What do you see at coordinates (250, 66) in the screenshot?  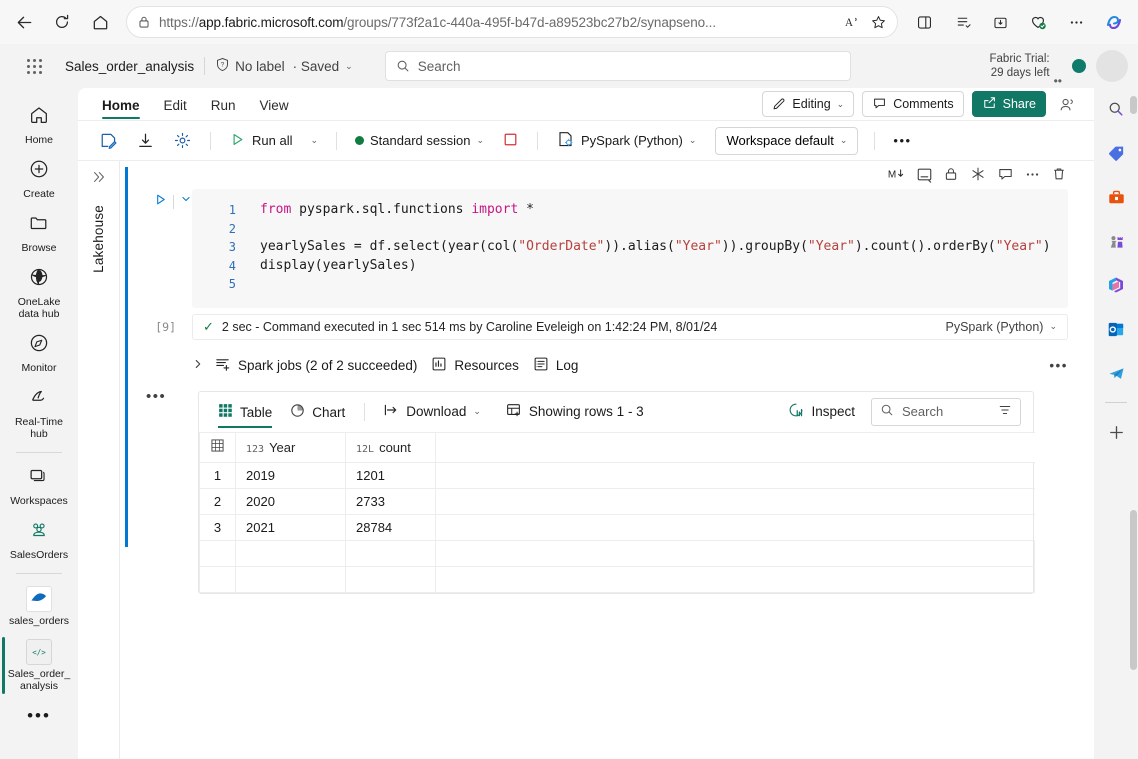 I see `sensitivity-label-button: ? No label` at bounding box center [250, 66].